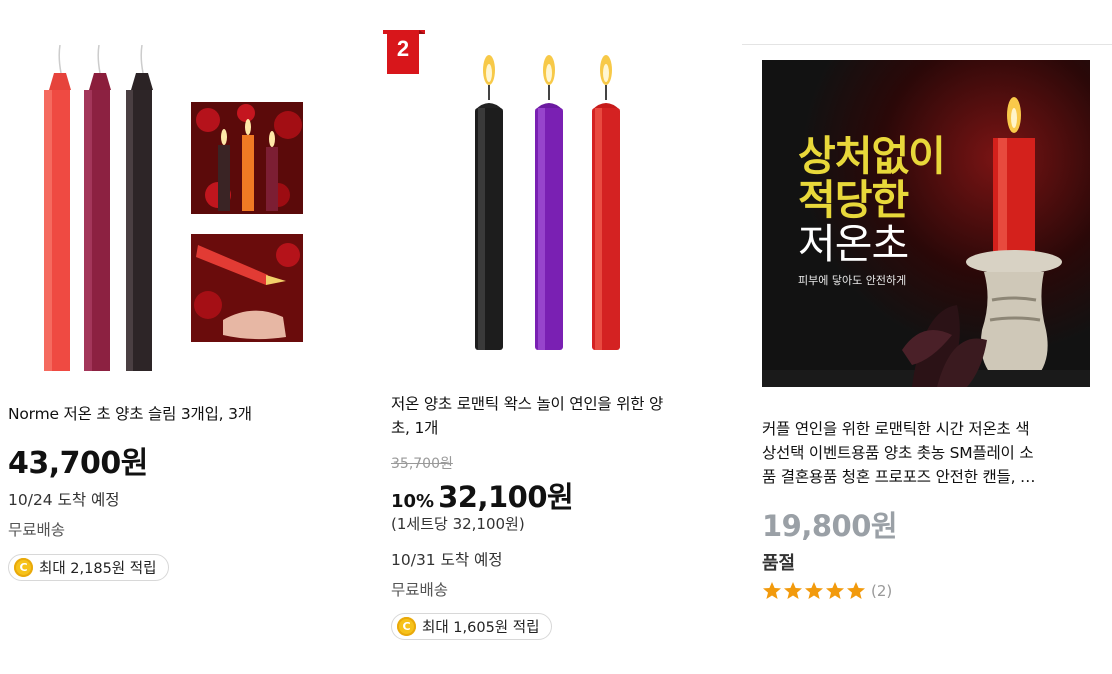 The image size is (1112, 674). Describe the element at coordinates (415, 428) in the screenshot. I see `product-title-2-line2: 초, 1개` at that location.